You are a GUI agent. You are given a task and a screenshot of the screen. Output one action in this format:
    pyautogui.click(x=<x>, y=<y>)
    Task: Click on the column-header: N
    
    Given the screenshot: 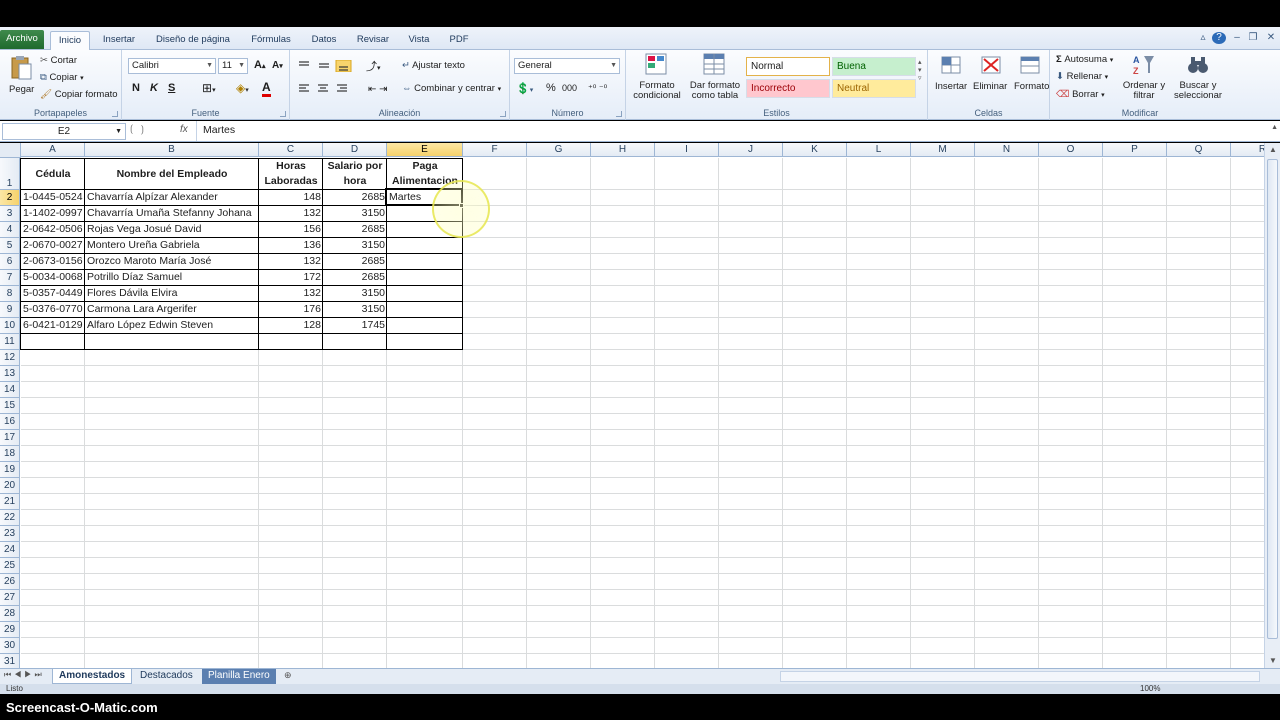 What is the action you would take?
    pyautogui.click(x=1007, y=150)
    